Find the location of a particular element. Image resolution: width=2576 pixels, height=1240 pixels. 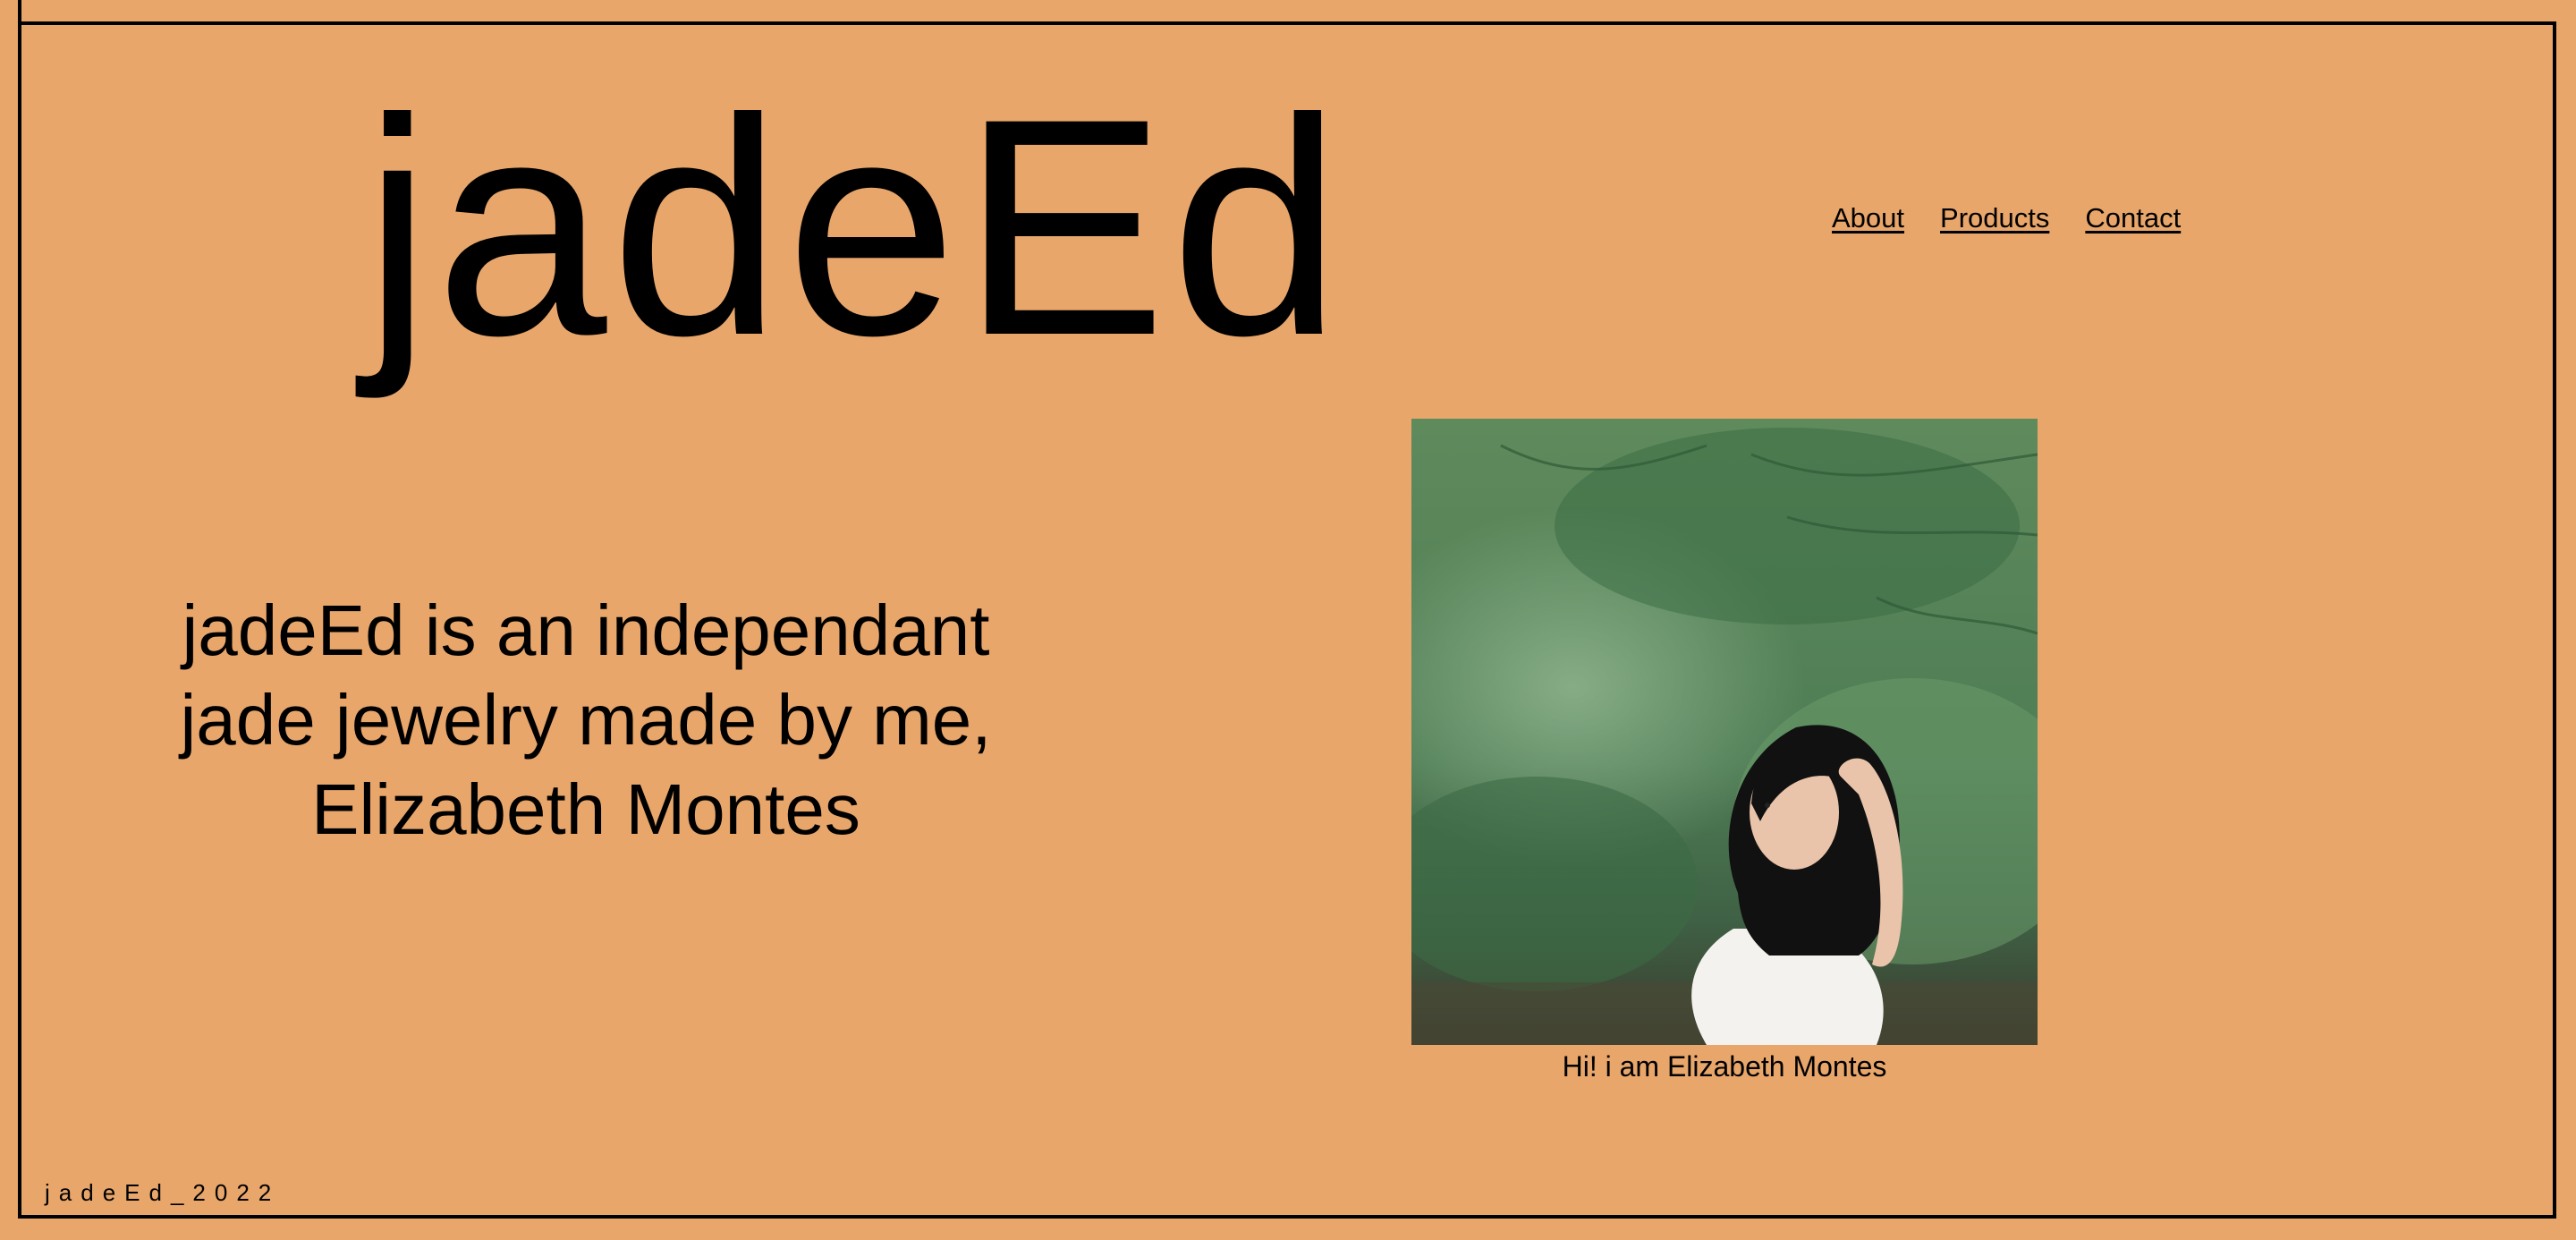

nav-about-link: About is located at coordinates (1868, 218).